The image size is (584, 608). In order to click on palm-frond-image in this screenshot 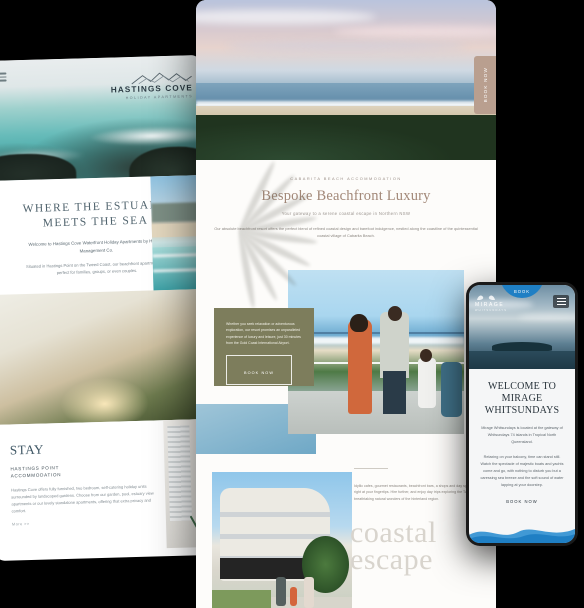, I will do `click(106, 356)`.